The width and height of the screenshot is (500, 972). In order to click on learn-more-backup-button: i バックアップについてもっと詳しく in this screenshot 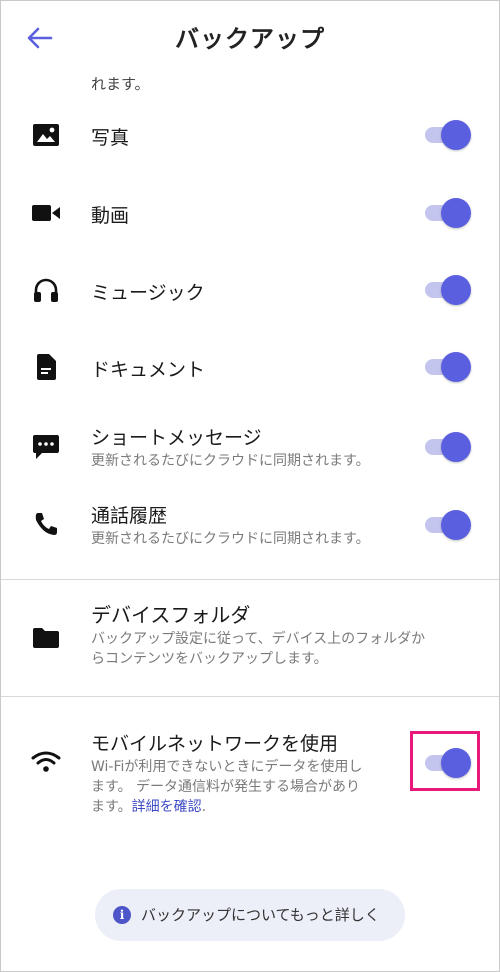, I will do `click(250, 915)`.